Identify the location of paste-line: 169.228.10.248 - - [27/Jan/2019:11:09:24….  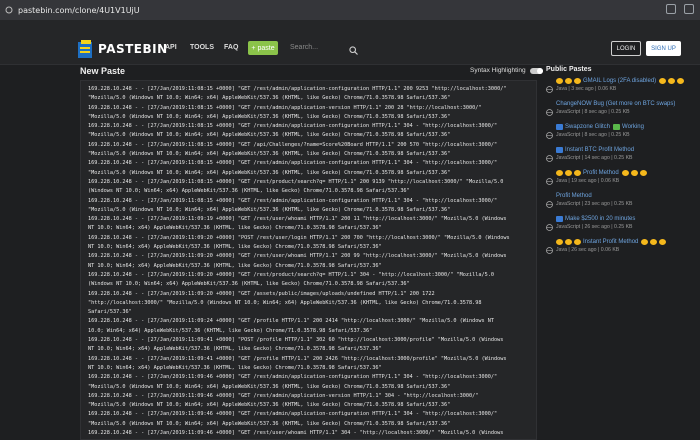
(291, 321).